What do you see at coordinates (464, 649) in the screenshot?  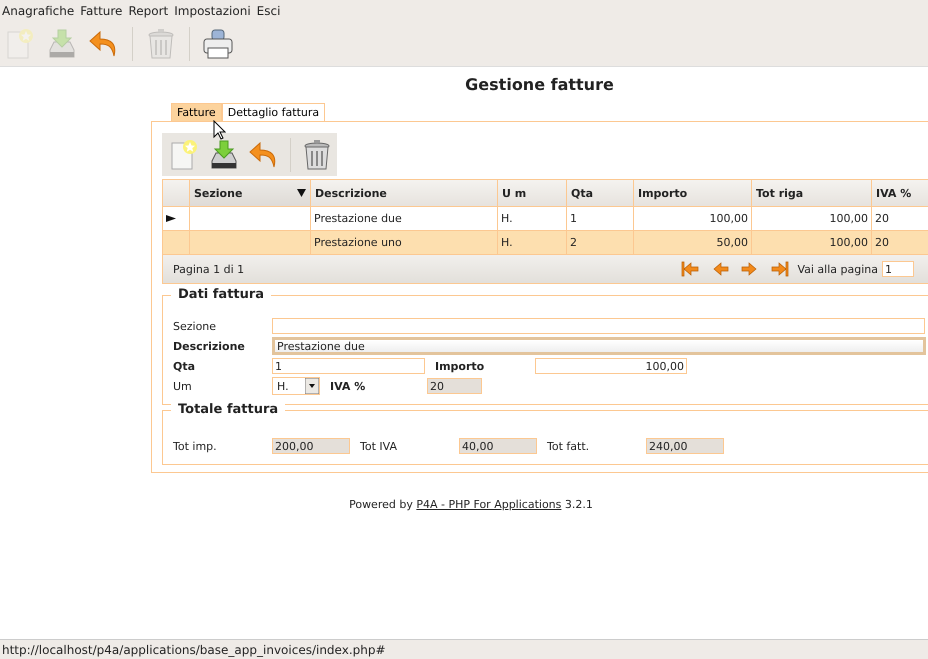 I see `status-bar: http://localhost/p4a/applications/base_app_invoices/index.php#` at bounding box center [464, 649].